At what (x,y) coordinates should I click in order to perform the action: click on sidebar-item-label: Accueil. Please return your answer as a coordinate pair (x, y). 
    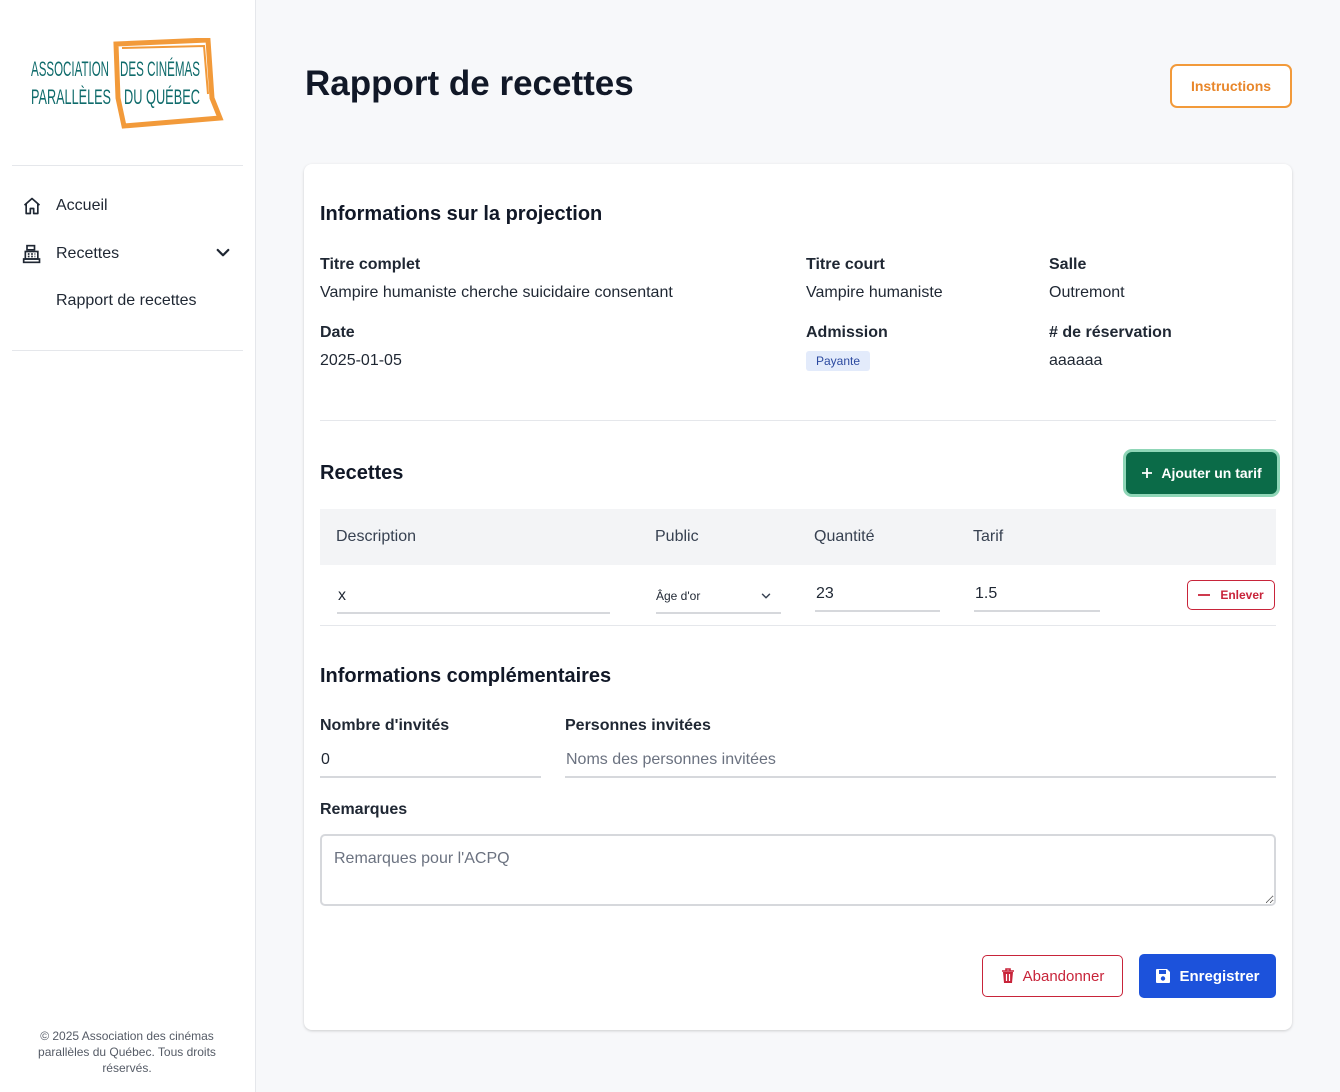
    Looking at the image, I should click on (82, 205).